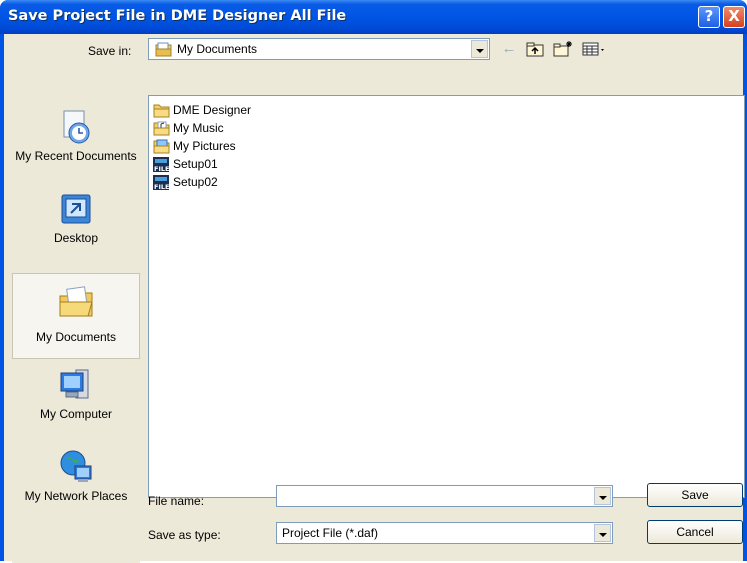  I want to click on my-documents-icon, so click(76, 301).